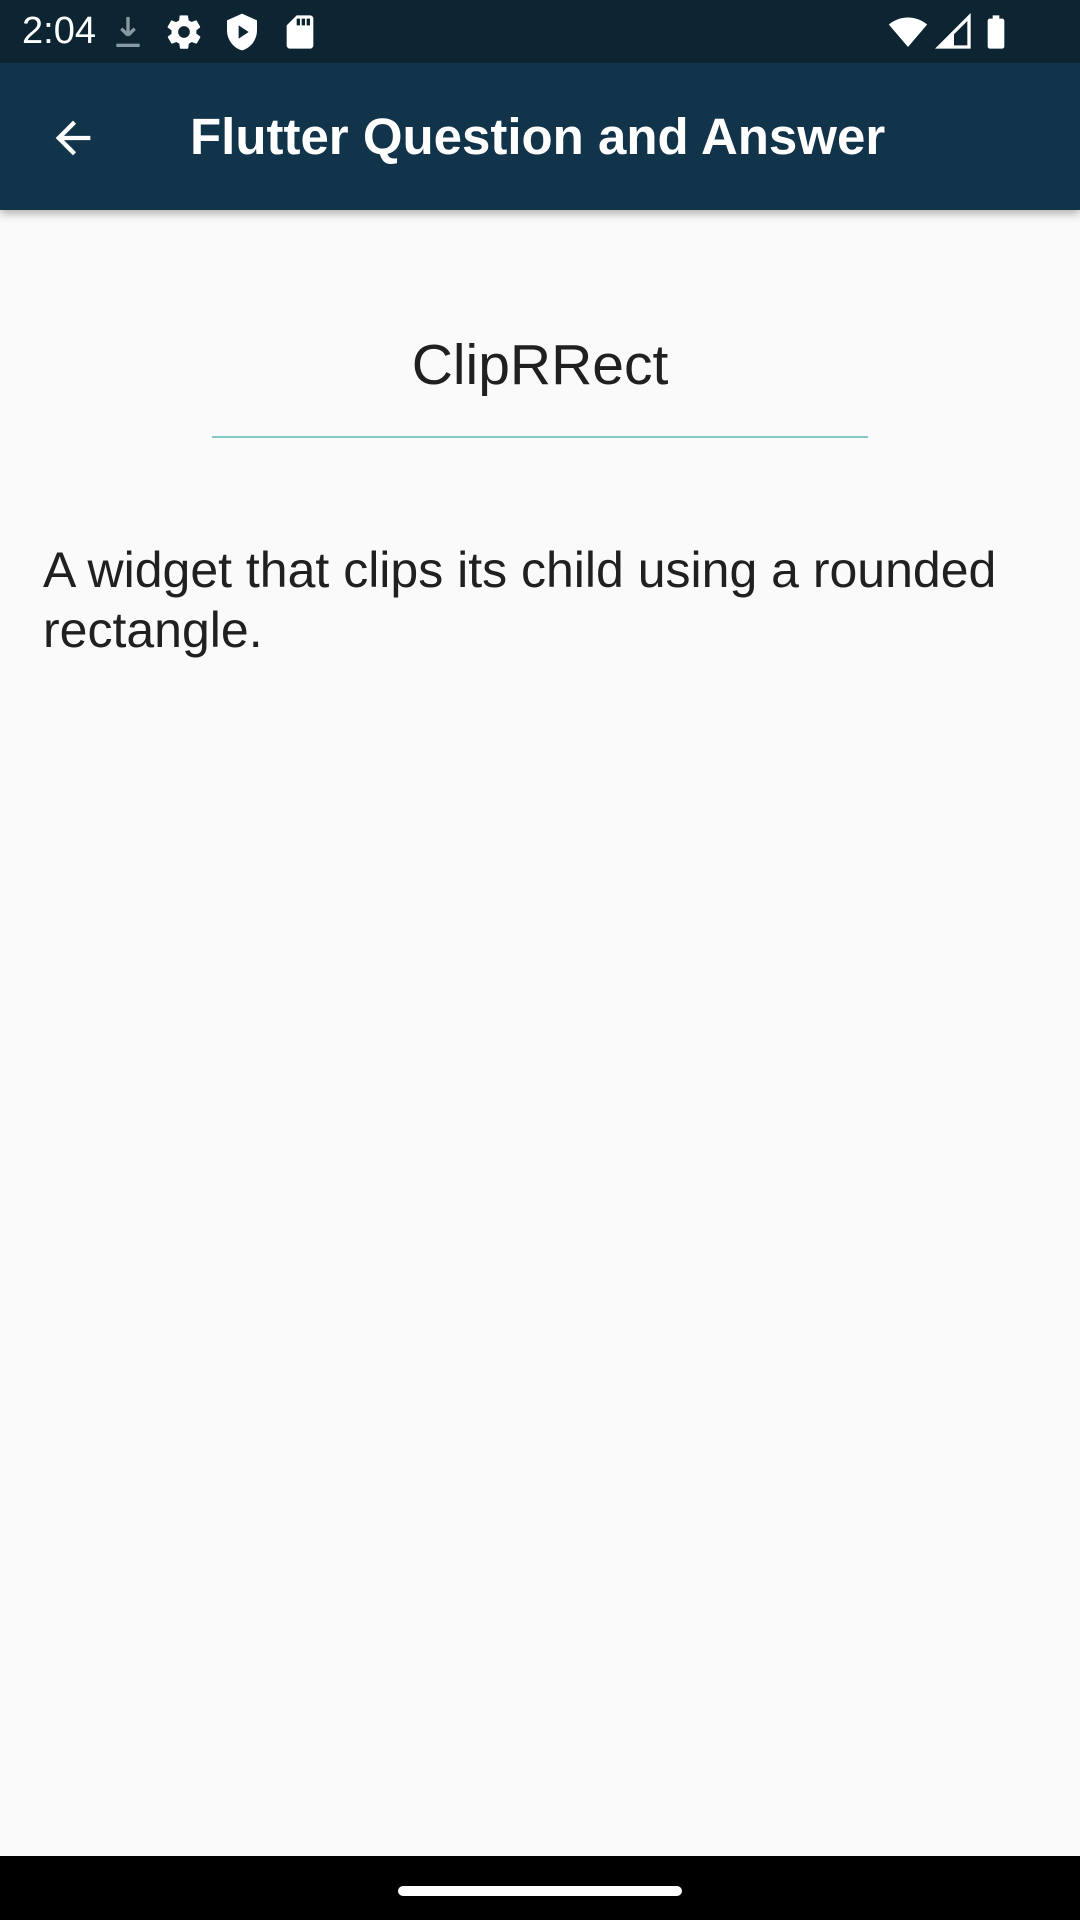  I want to click on arrow-back-icon, so click(73, 138).